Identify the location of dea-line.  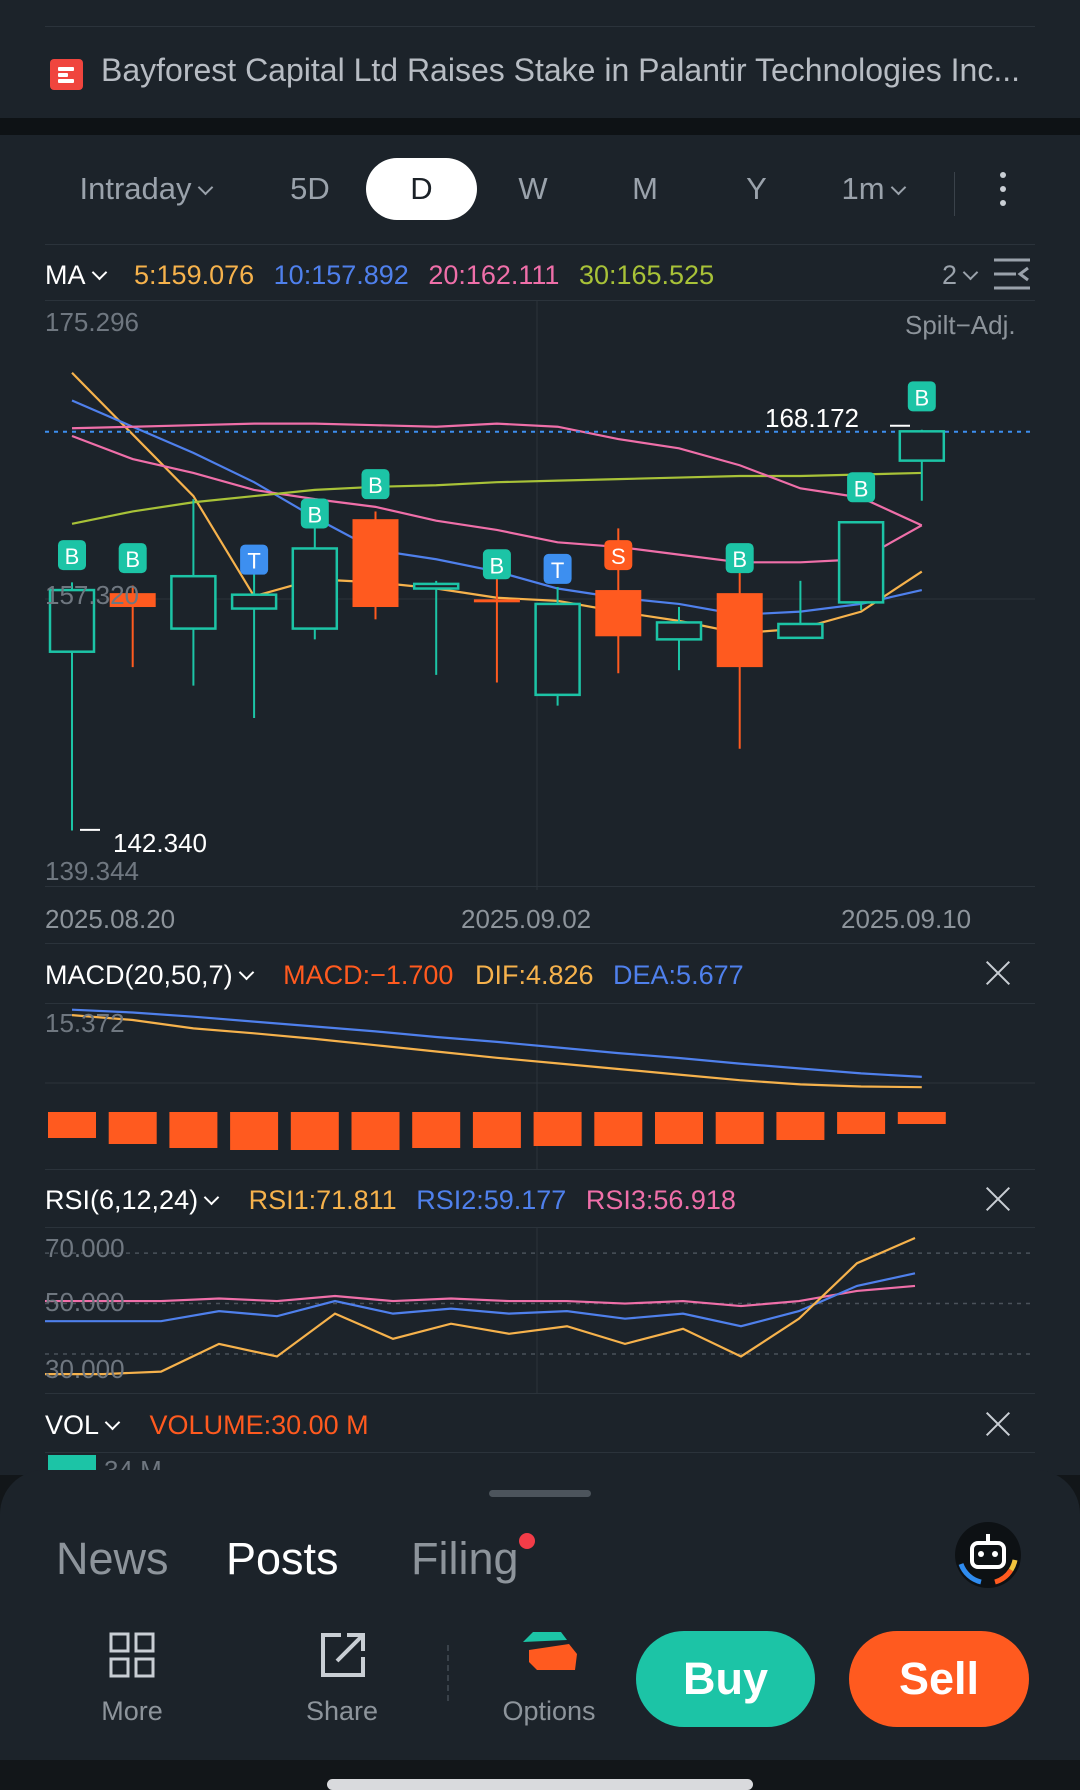
(496, 1043).